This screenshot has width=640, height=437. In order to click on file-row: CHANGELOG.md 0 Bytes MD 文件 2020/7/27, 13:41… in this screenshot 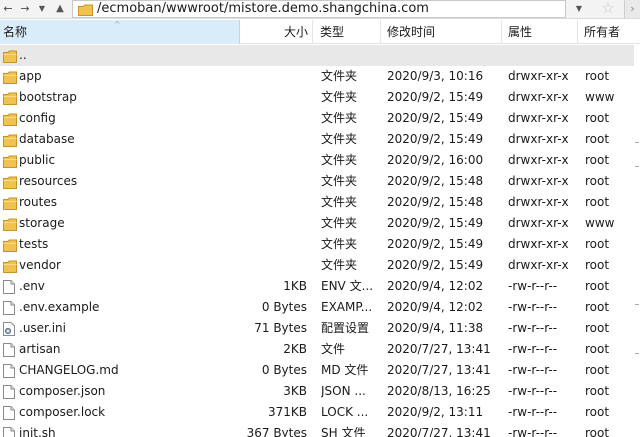, I will do `click(317, 370)`.